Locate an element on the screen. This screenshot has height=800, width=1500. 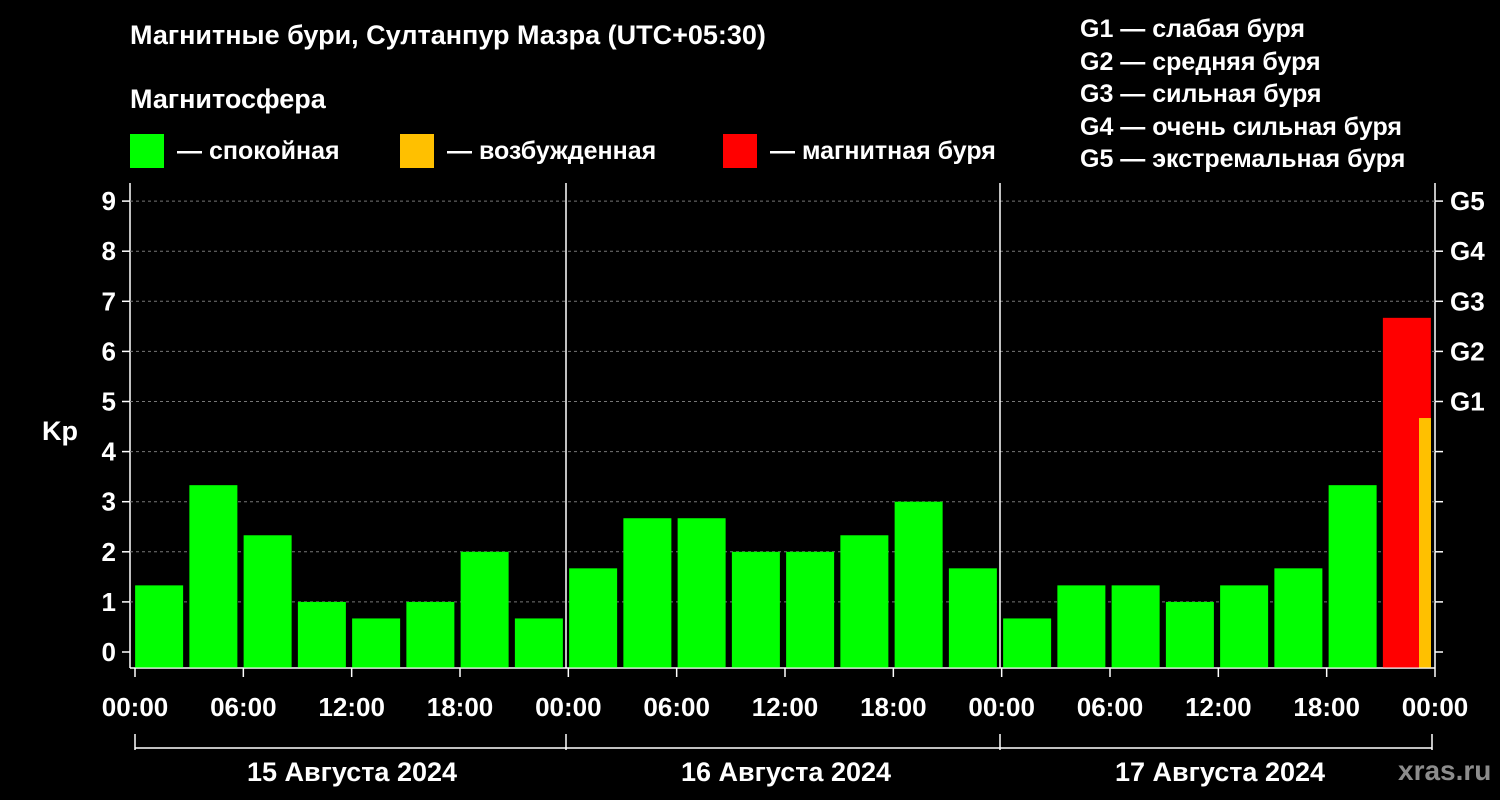
day-label: 15 Августа 2024 is located at coordinates (352, 772).